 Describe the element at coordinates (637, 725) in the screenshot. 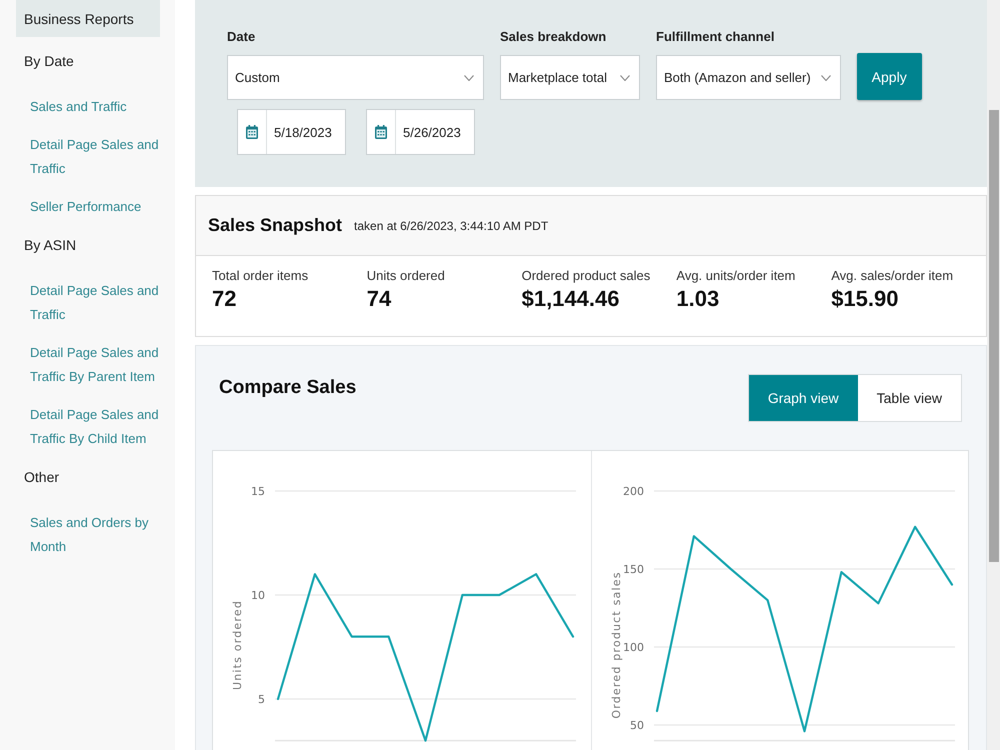

I see `y-tick-label: 50` at that location.